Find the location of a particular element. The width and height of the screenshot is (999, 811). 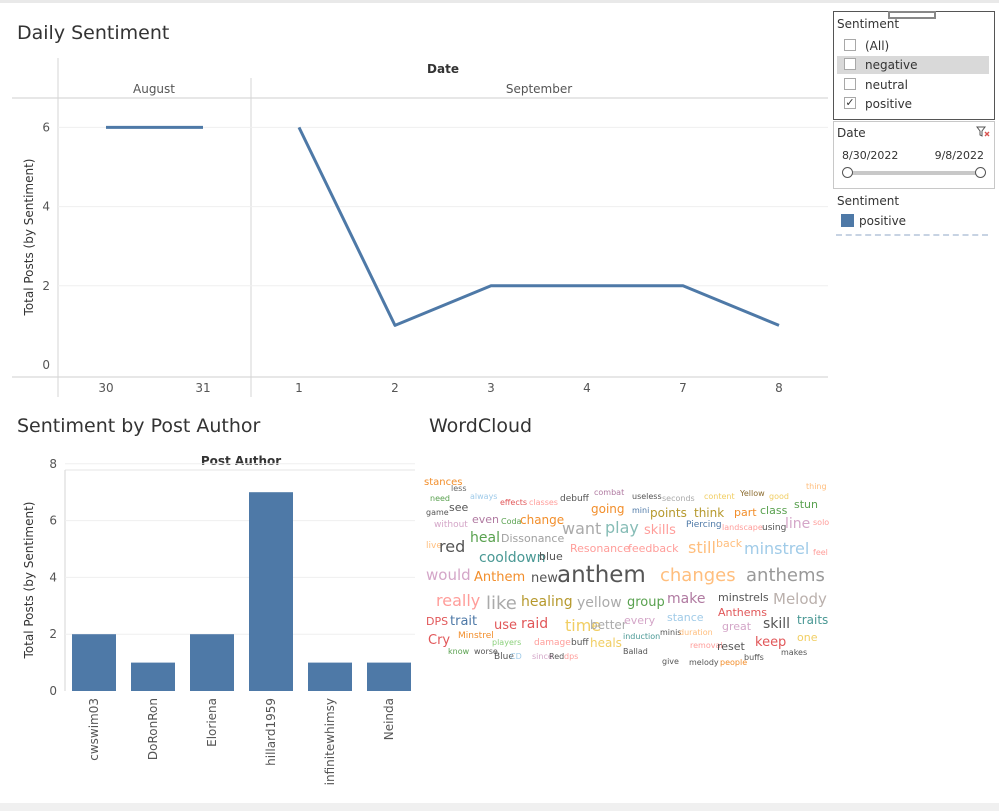

negative-checkbox is located at coordinates (850, 64).